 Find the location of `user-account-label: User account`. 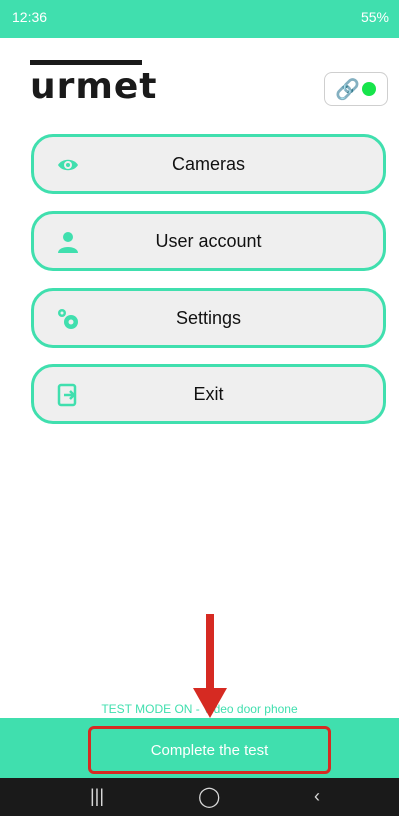

user-account-label: User account is located at coordinates (208, 241).